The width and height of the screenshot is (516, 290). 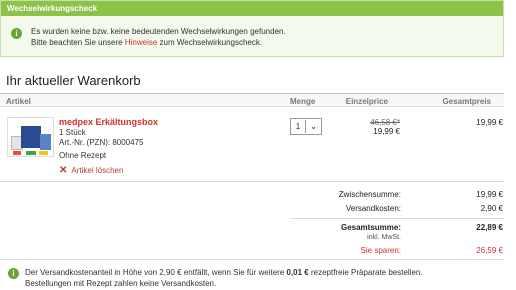 I want to click on quantity-select: 1 ⌄, so click(x=306, y=126).